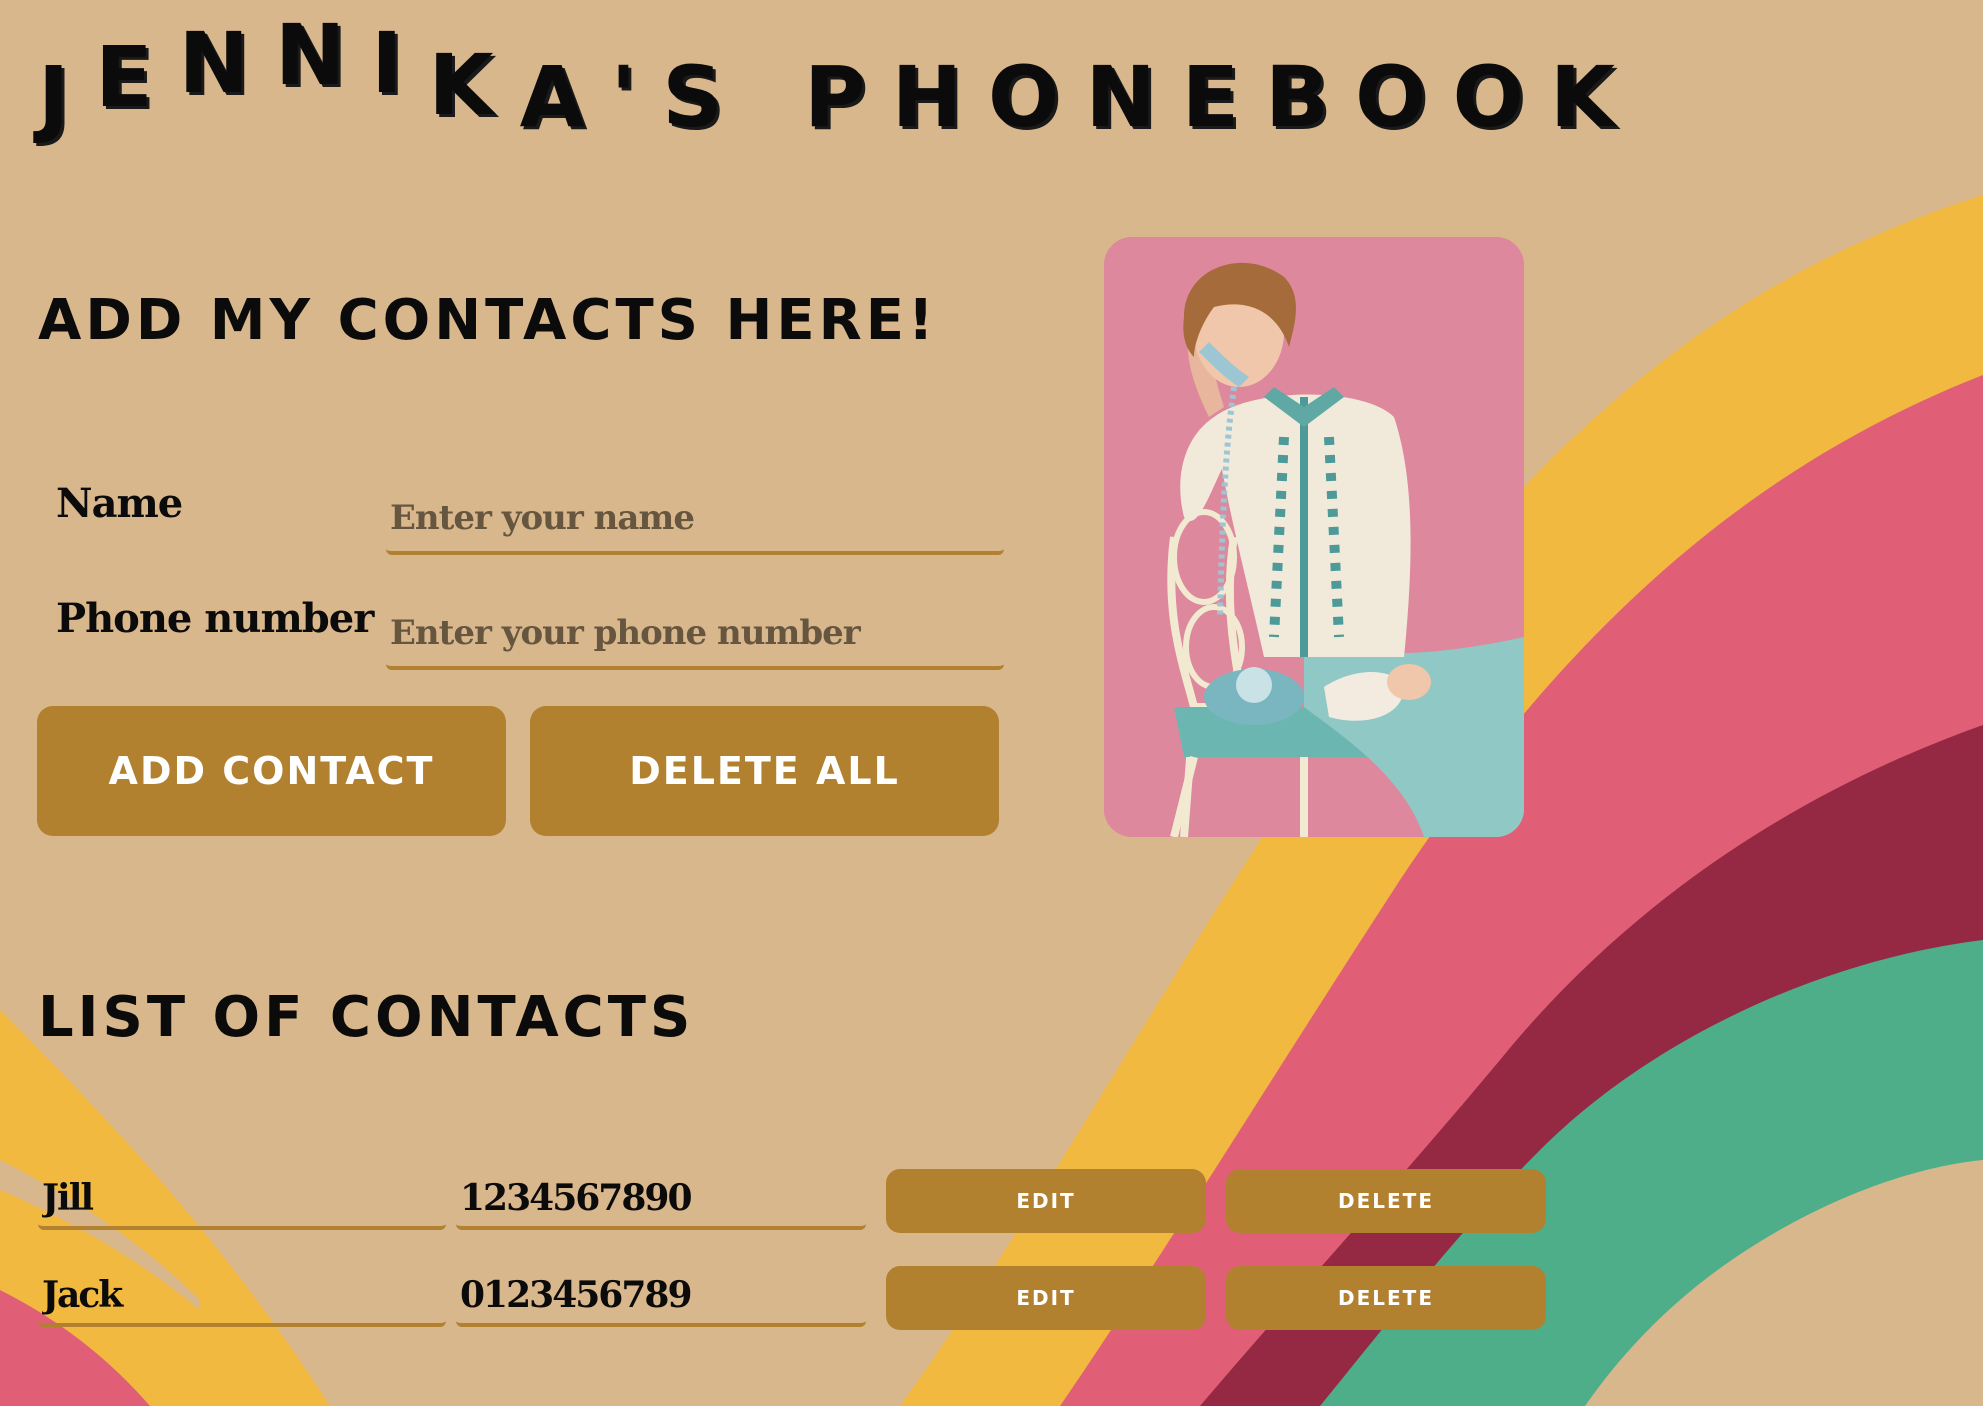 The width and height of the screenshot is (1983, 1406). I want to click on name-label: Name, so click(119, 503).